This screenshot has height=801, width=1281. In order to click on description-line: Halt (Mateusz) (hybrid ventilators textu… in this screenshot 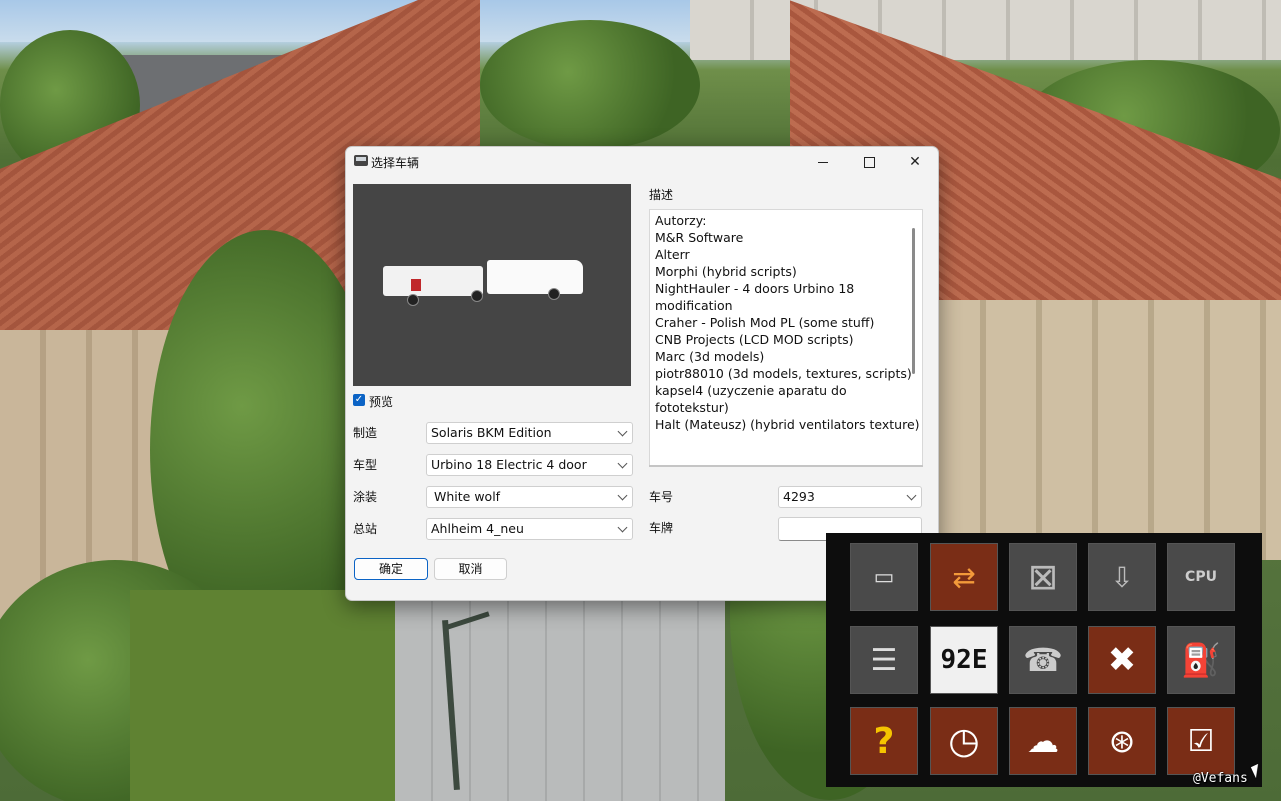, I will do `click(787, 424)`.